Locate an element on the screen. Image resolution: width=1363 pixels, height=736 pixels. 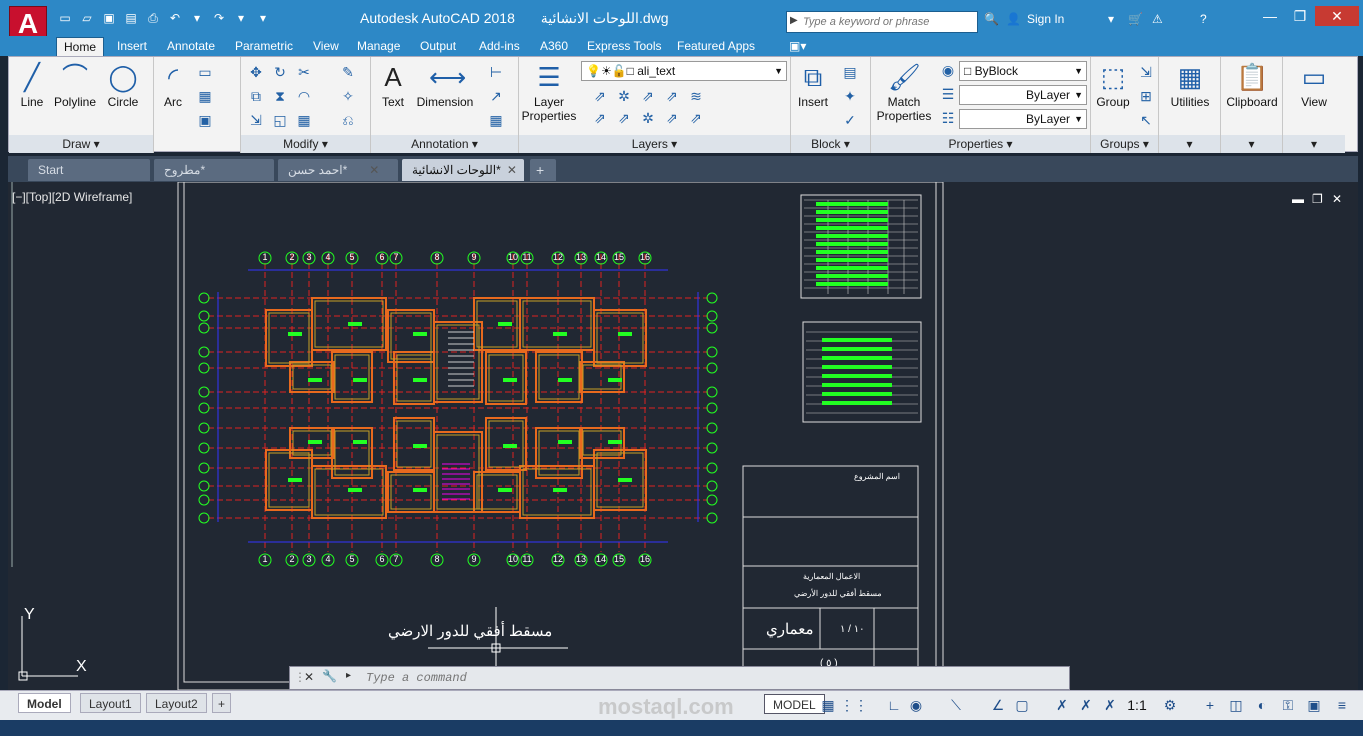
sign-in-button: Sign In is located at coordinates (1045, 19).